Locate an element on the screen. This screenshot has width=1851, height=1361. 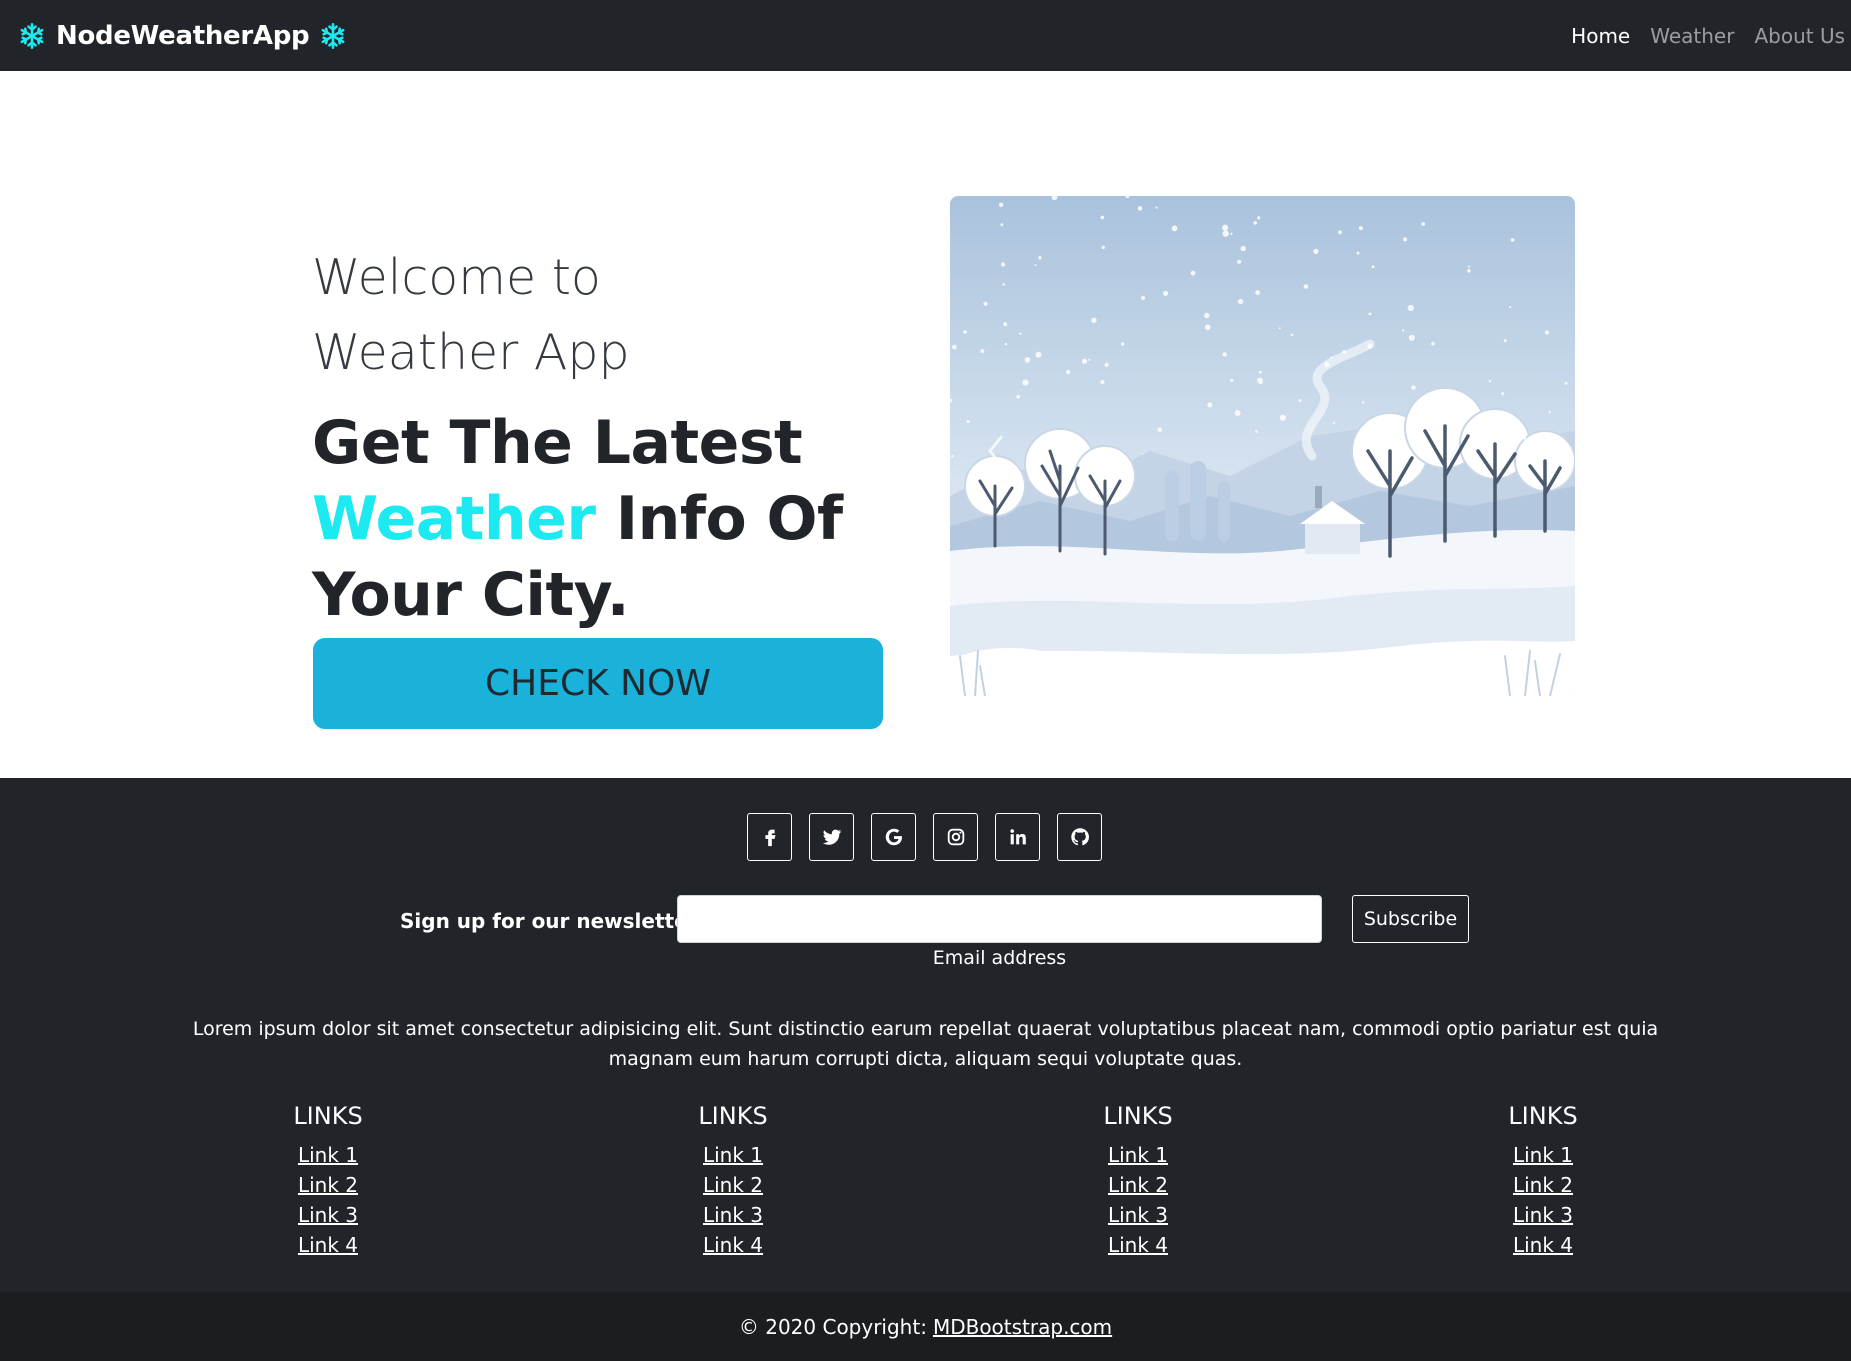
winter-landscape-illustration is located at coordinates (1262, 446).